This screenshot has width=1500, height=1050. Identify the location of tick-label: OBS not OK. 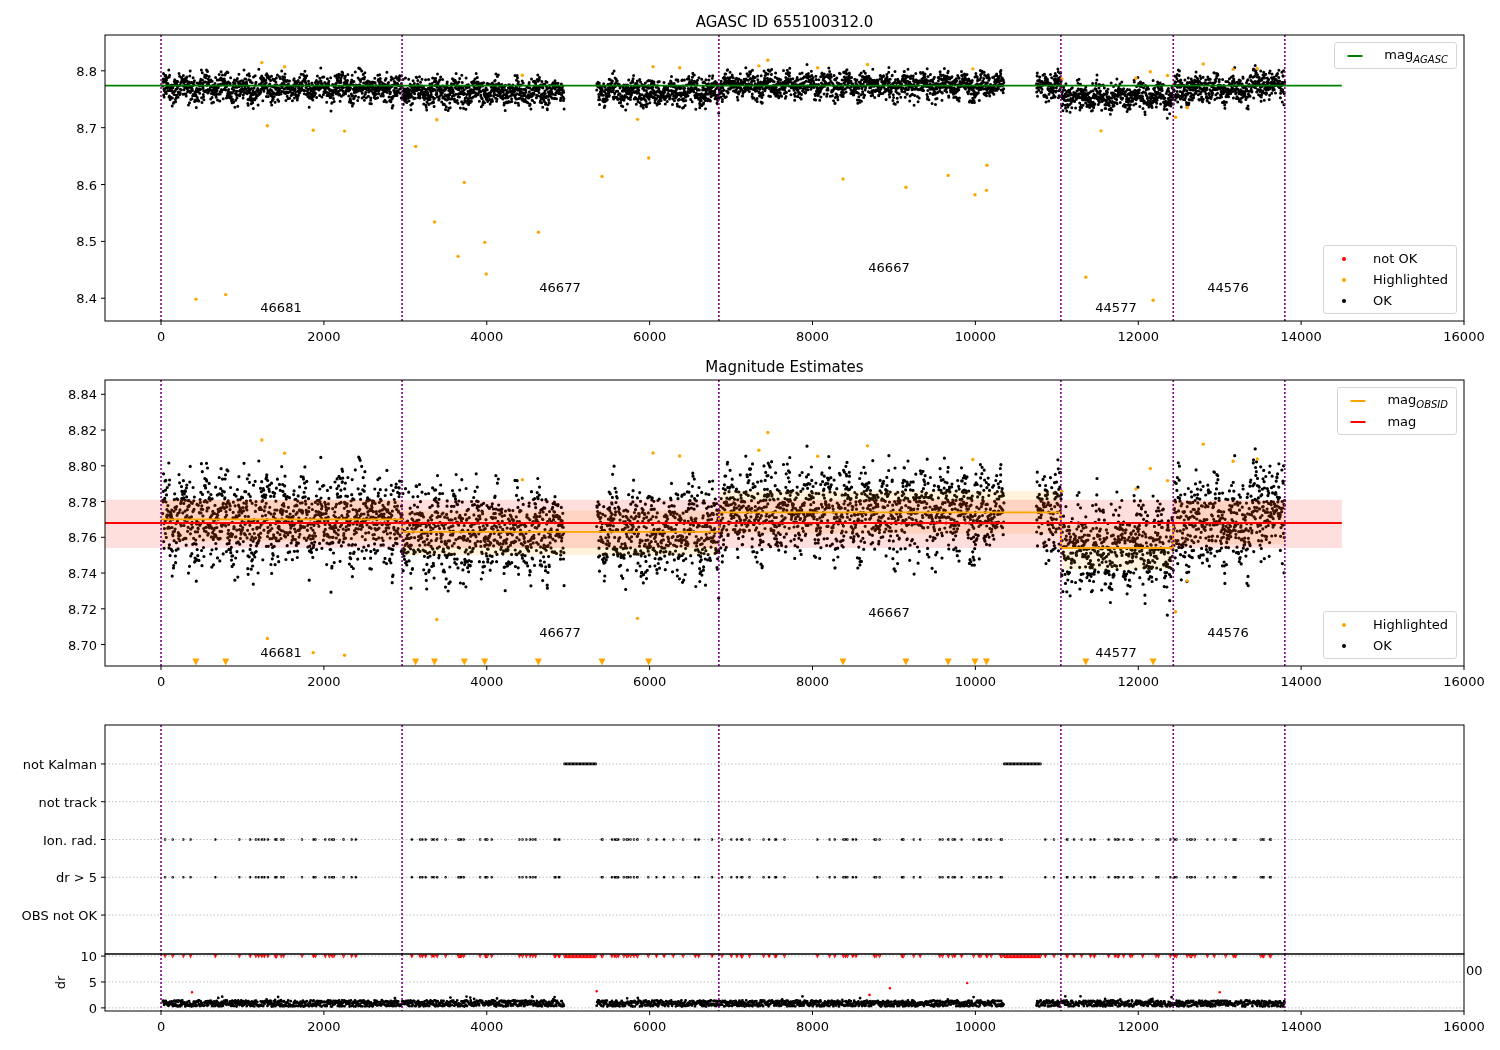
(59, 916).